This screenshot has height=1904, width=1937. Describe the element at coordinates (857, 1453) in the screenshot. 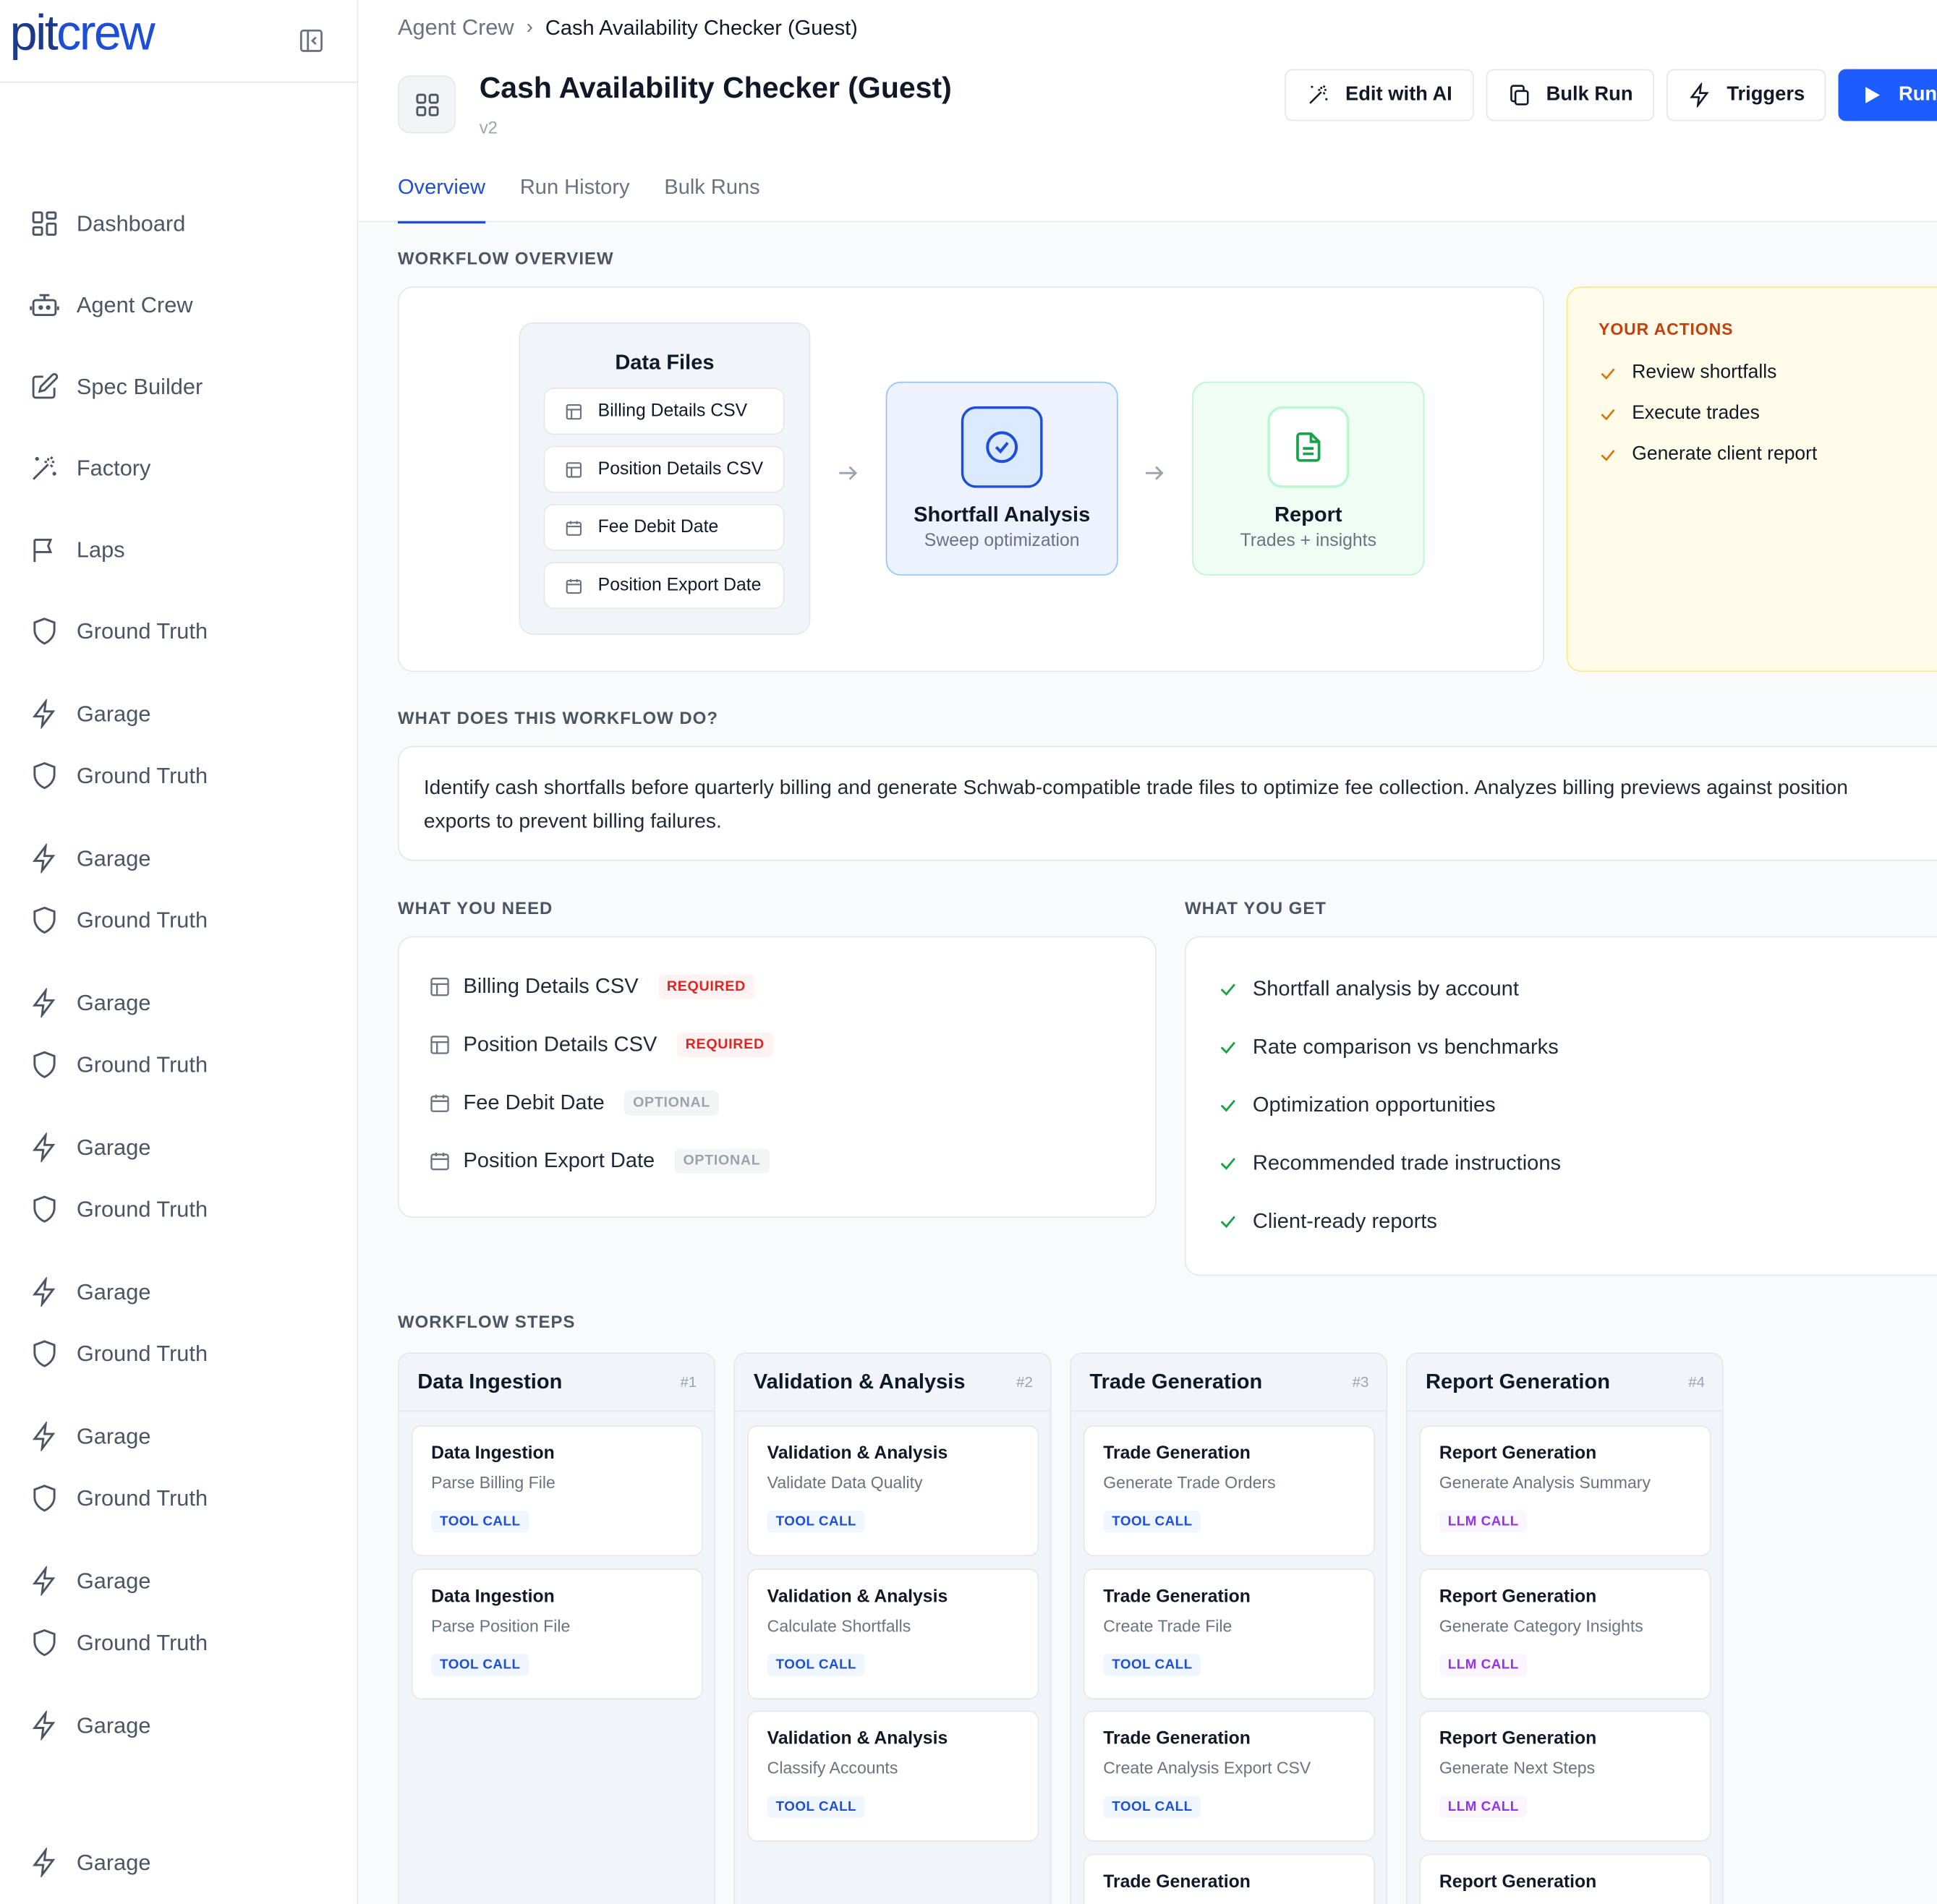

I see `step-card-title: Validation & Analysis` at that location.